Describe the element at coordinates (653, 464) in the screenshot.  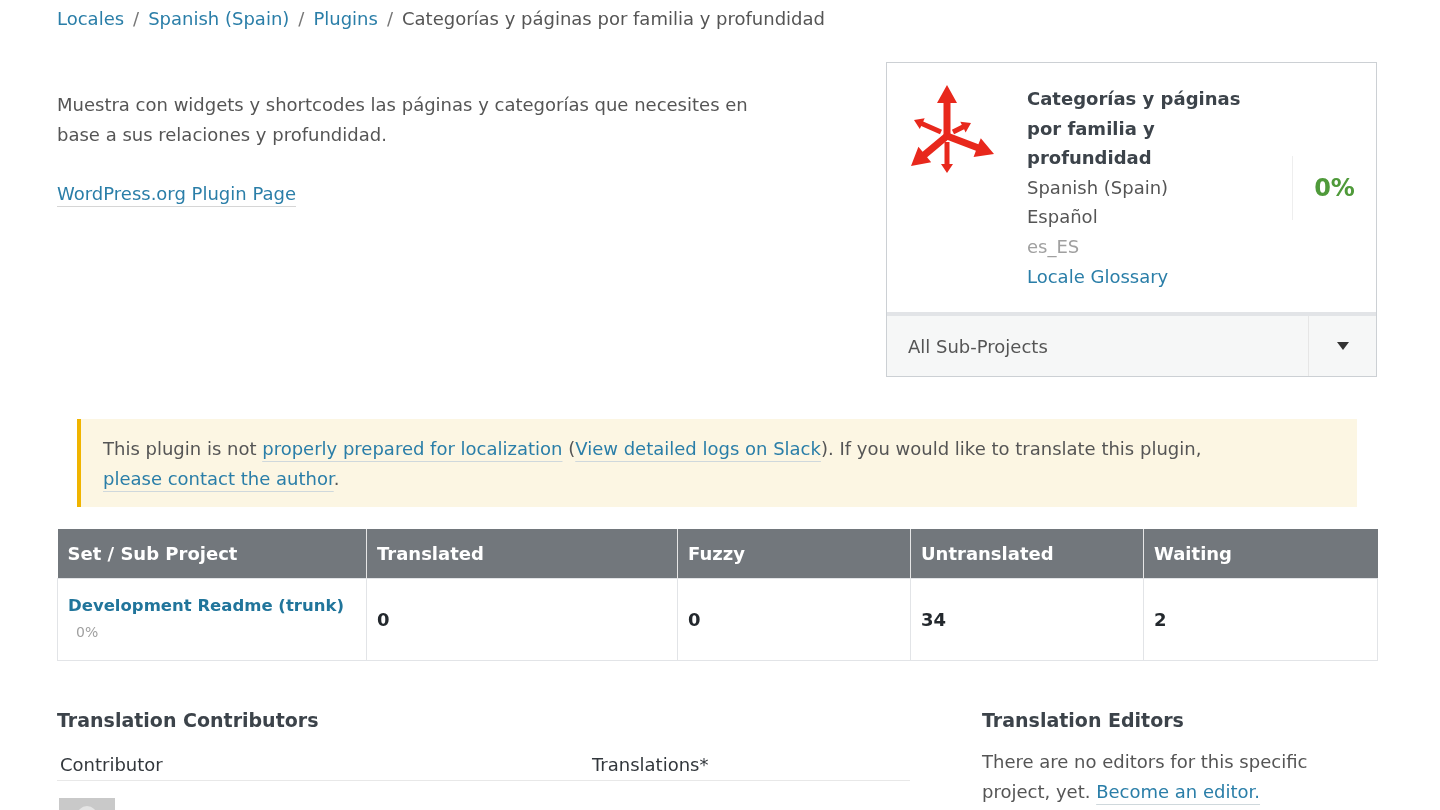
I see `notice-text: This plugin is not properly prepared for localization (View detailed logs on Slack). If you would like to translate this plugin, please contact the author.` at that location.